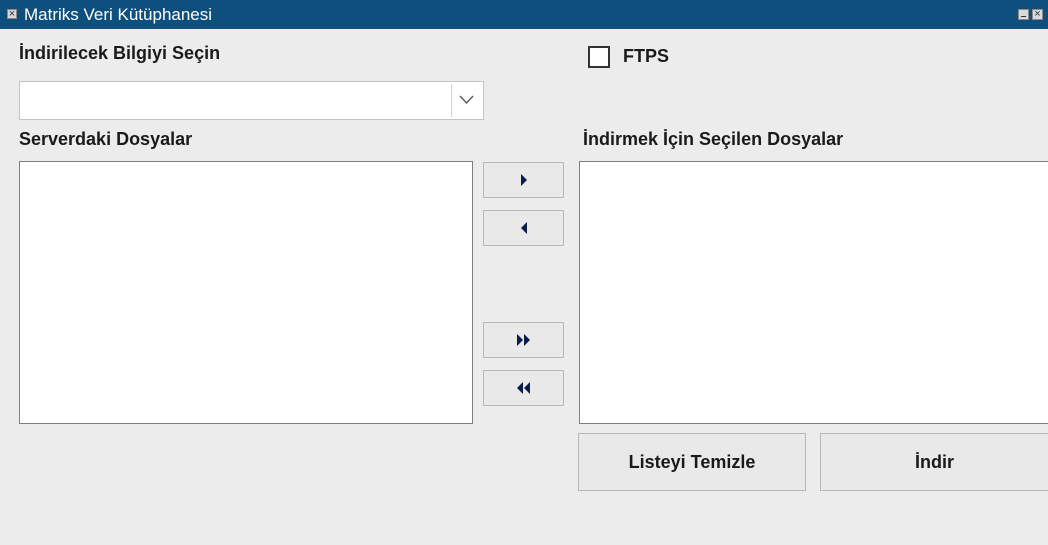 Image resolution: width=1048 pixels, height=545 pixels. What do you see at coordinates (106, 139) in the screenshot?
I see `server-files-label: Serverdaki Dosyalar` at bounding box center [106, 139].